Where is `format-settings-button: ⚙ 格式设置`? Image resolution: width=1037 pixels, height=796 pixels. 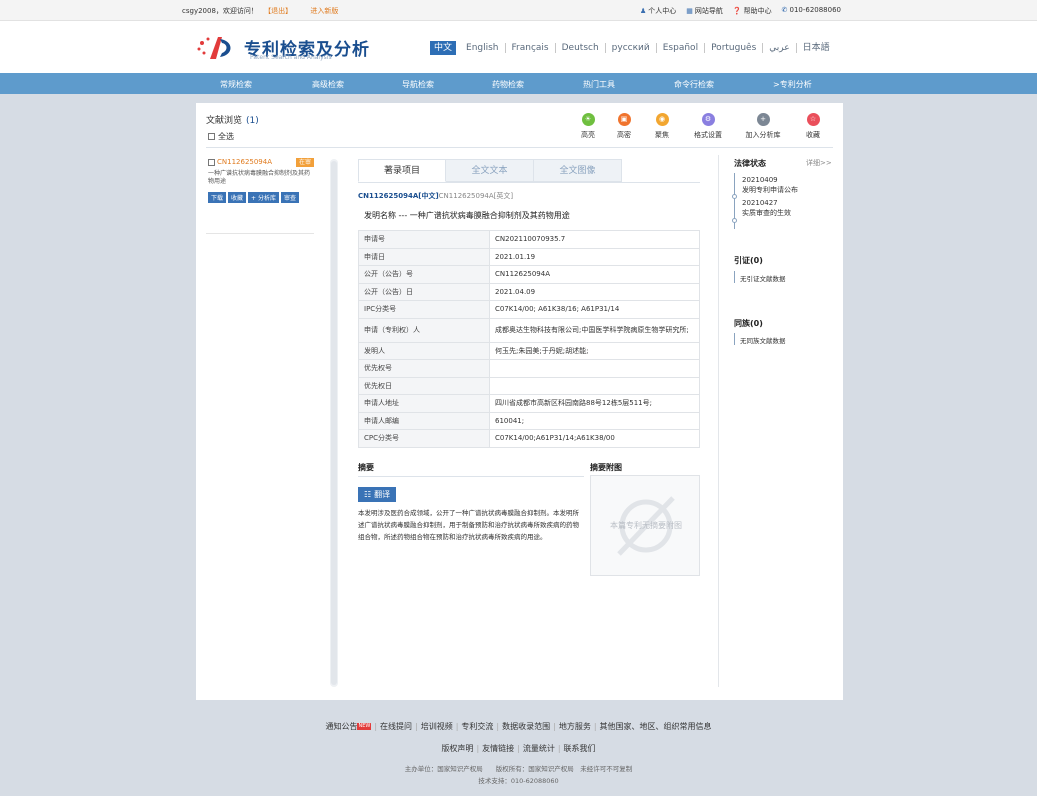 format-settings-button: ⚙ 格式设置 is located at coordinates (708, 126).